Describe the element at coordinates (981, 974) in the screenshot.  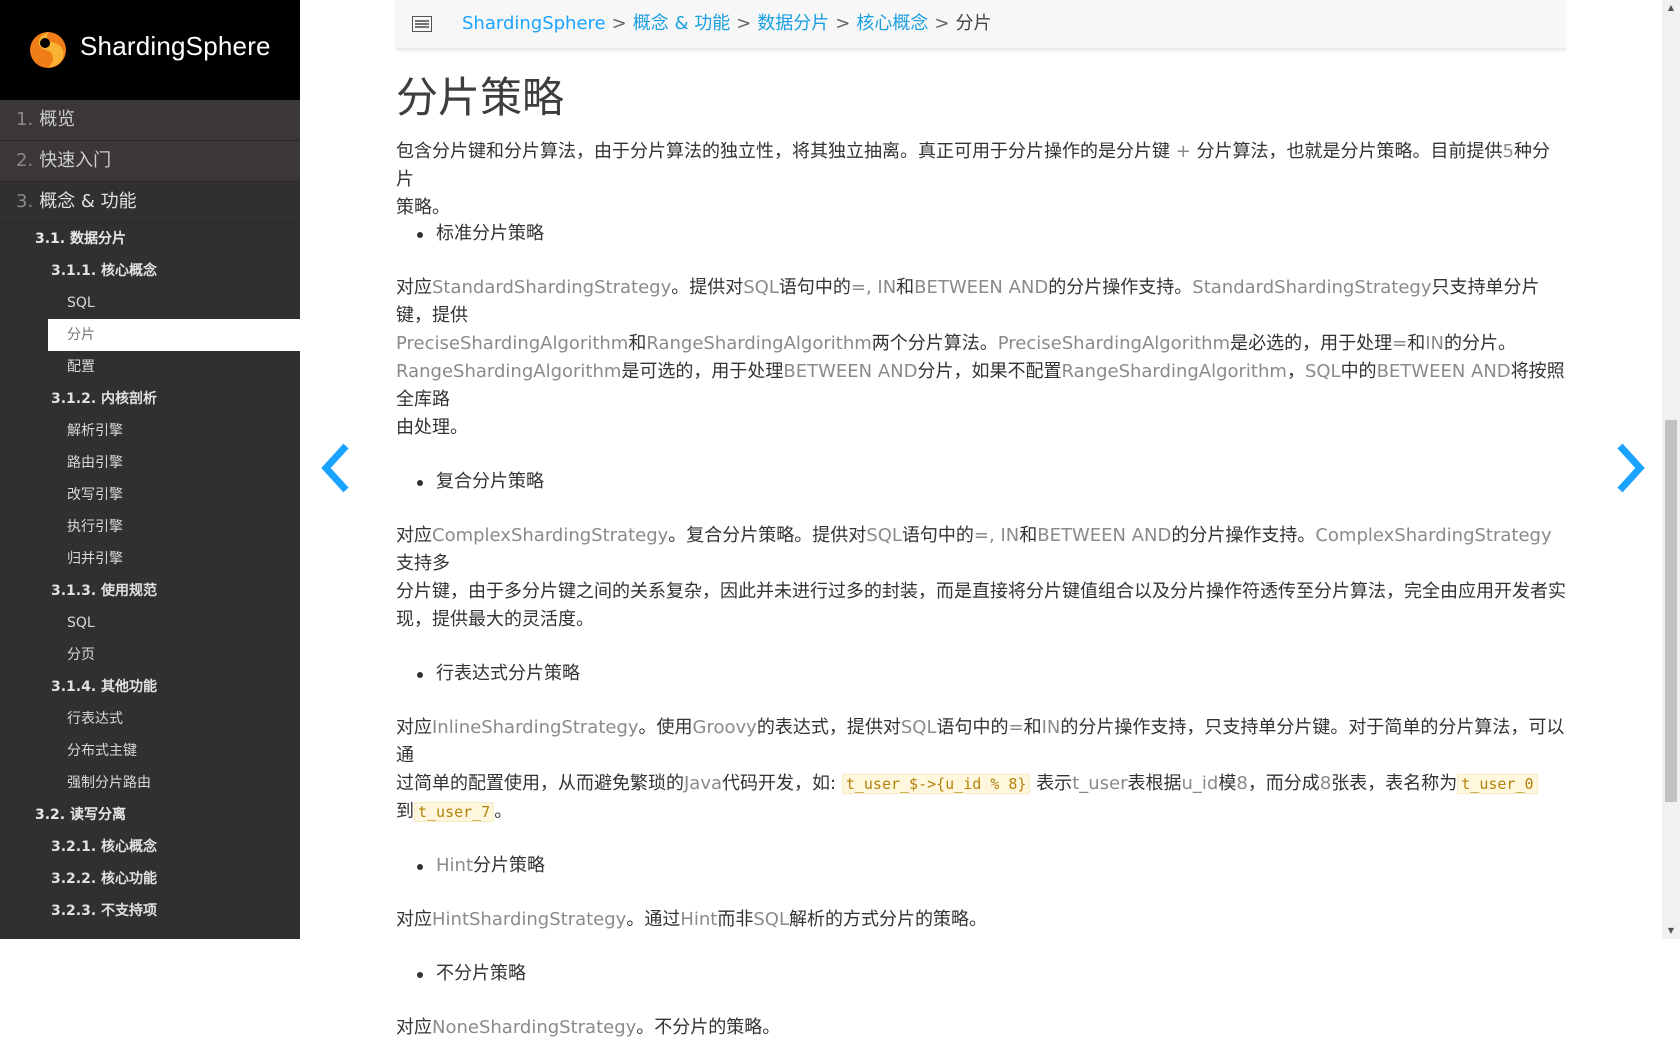
I see `list-item-none: 不分片策略` at that location.